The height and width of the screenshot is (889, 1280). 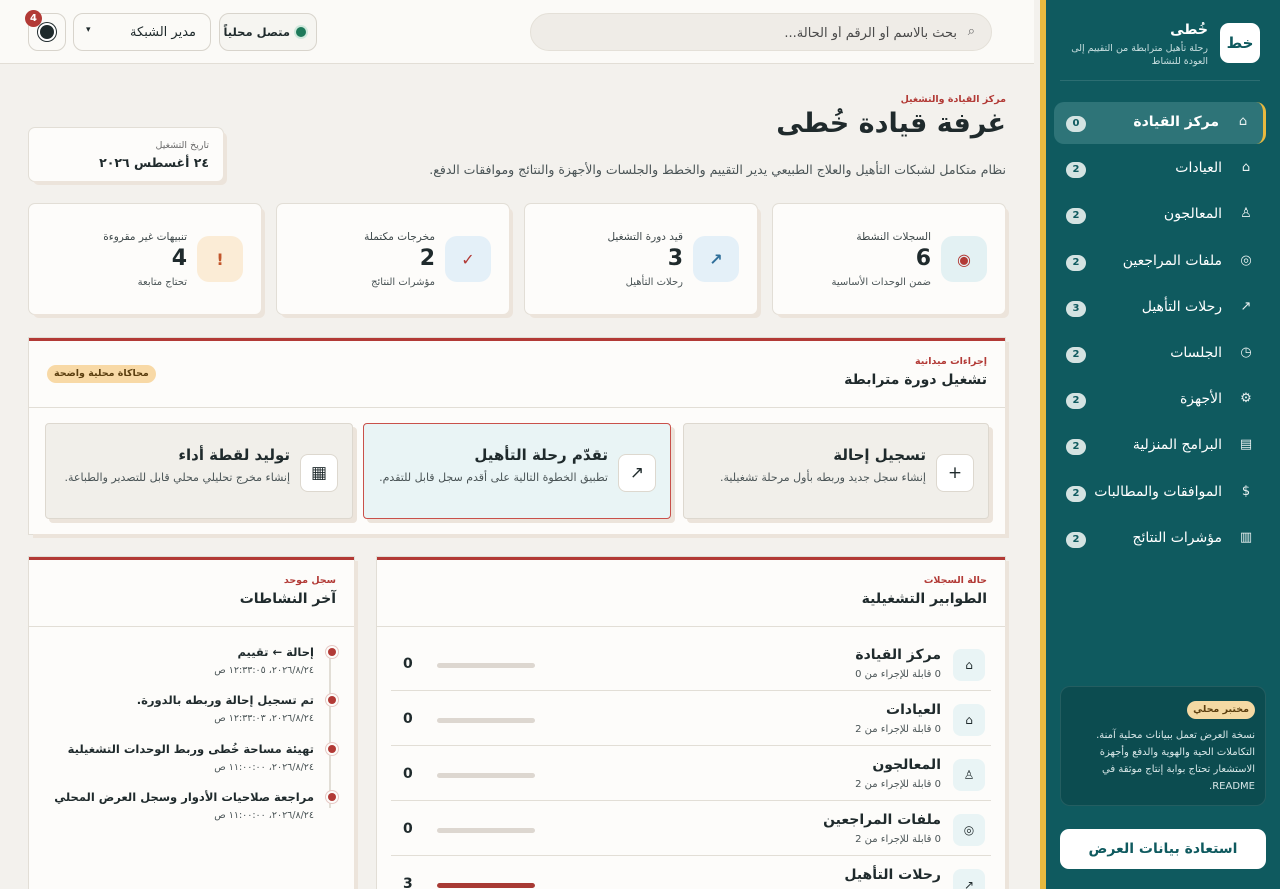 I want to click on sidebar-item-home-programs: ▤ البرامج المنزلية 2, so click(x=1160, y=446).